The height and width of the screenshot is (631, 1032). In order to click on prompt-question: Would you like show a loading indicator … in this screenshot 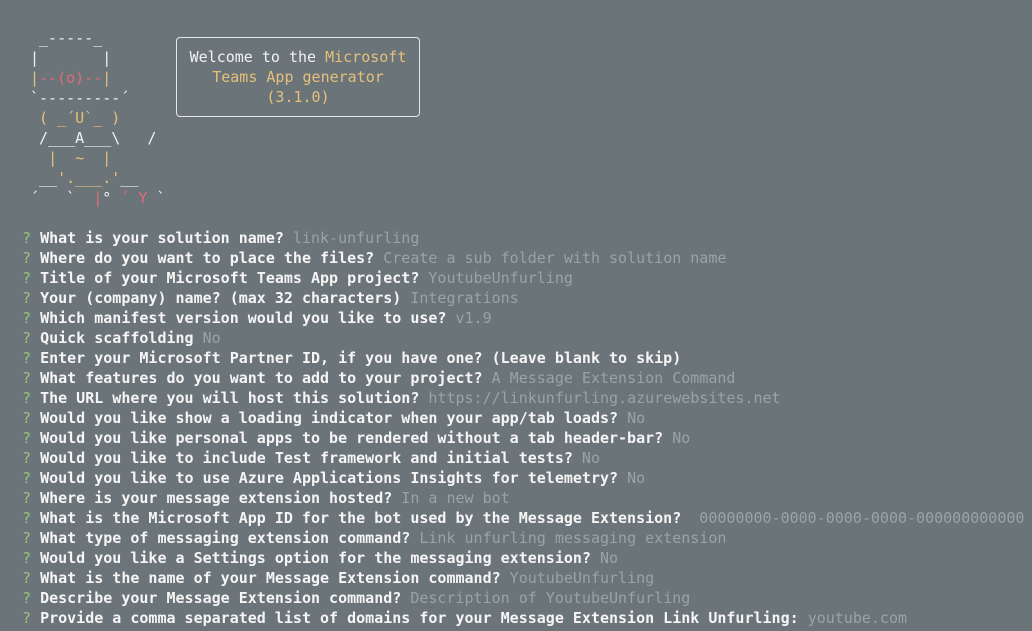, I will do `click(329, 418)`.